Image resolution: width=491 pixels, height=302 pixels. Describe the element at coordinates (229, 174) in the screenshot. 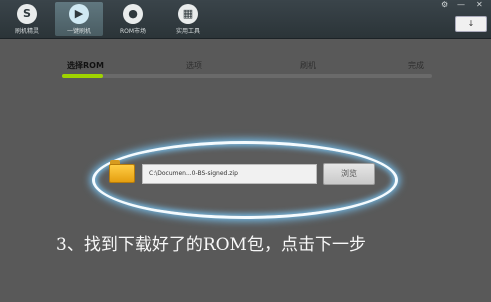

I see `rom-path-input: C:\Documen...0-BS-signed.zip` at that location.